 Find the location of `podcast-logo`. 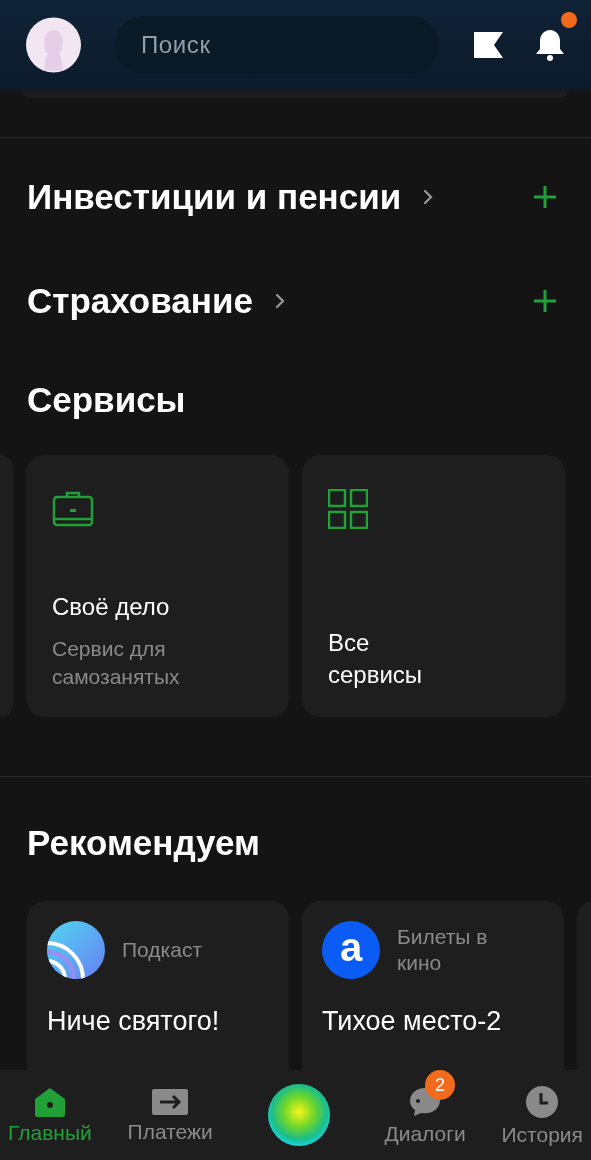

podcast-logo is located at coordinates (76, 950).